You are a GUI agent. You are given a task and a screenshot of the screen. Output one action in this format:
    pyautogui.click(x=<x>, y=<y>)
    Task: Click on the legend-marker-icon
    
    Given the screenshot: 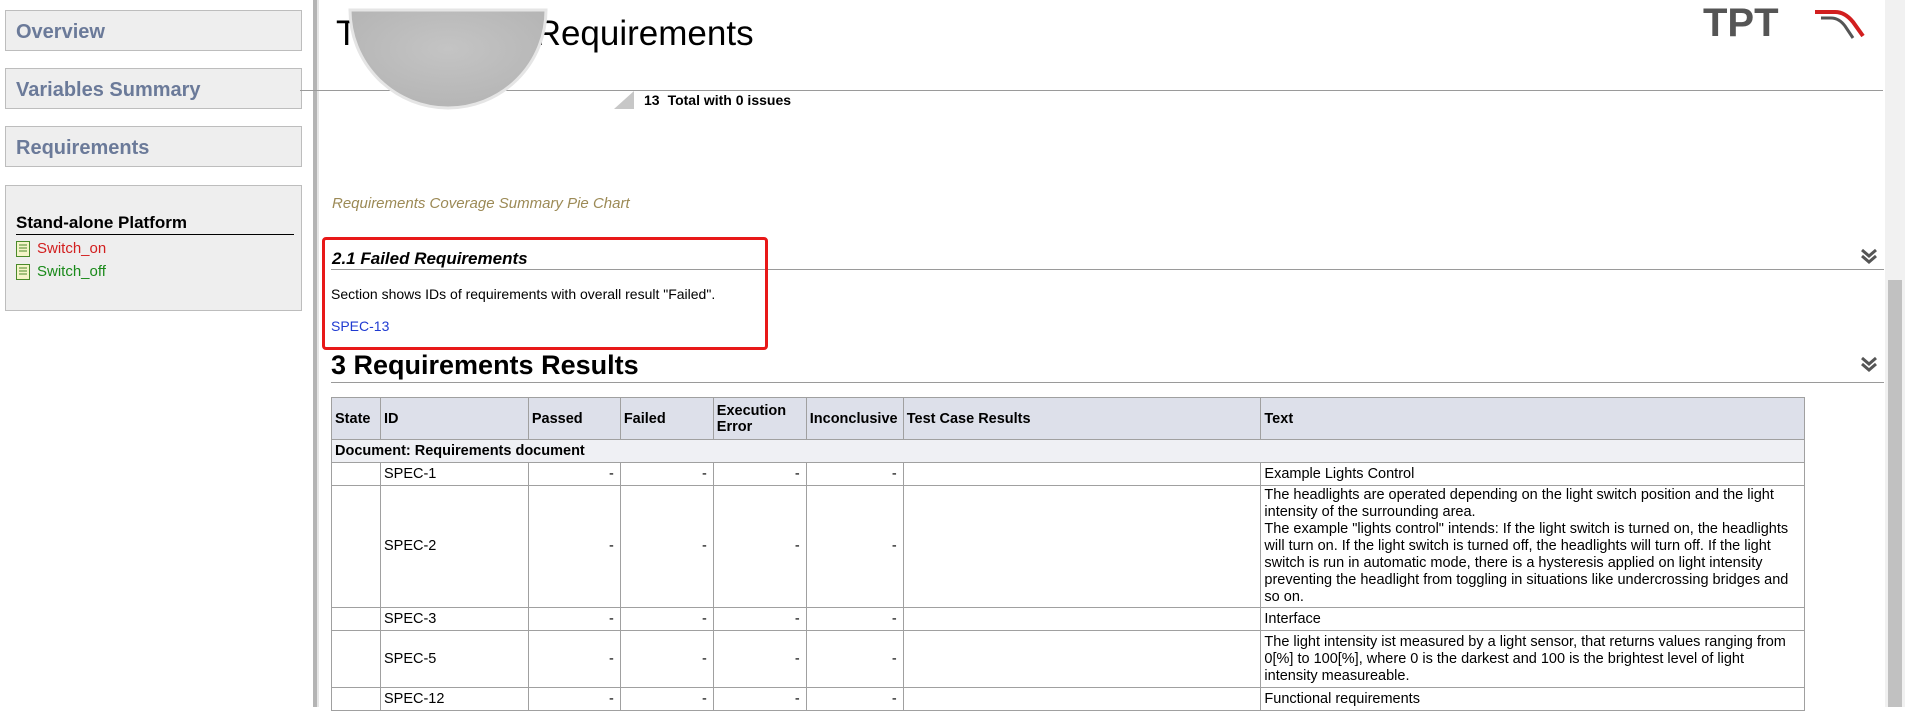 What is the action you would take?
    pyautogui.click(x=624, y=100)
    